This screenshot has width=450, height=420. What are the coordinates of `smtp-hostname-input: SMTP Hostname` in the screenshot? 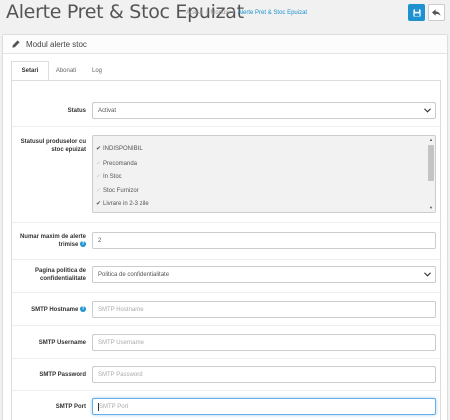 It's located at (264, 309).